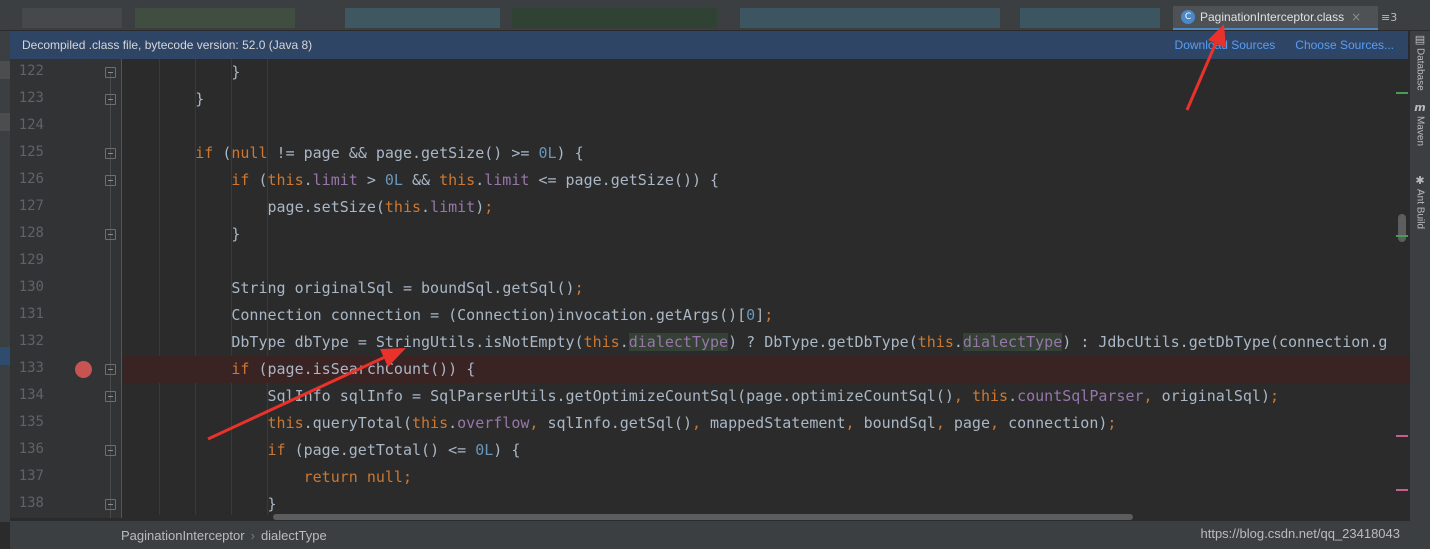 This screenshot has height=549, width=1430. I want to click on code-line: return null;, so click(766, 477).